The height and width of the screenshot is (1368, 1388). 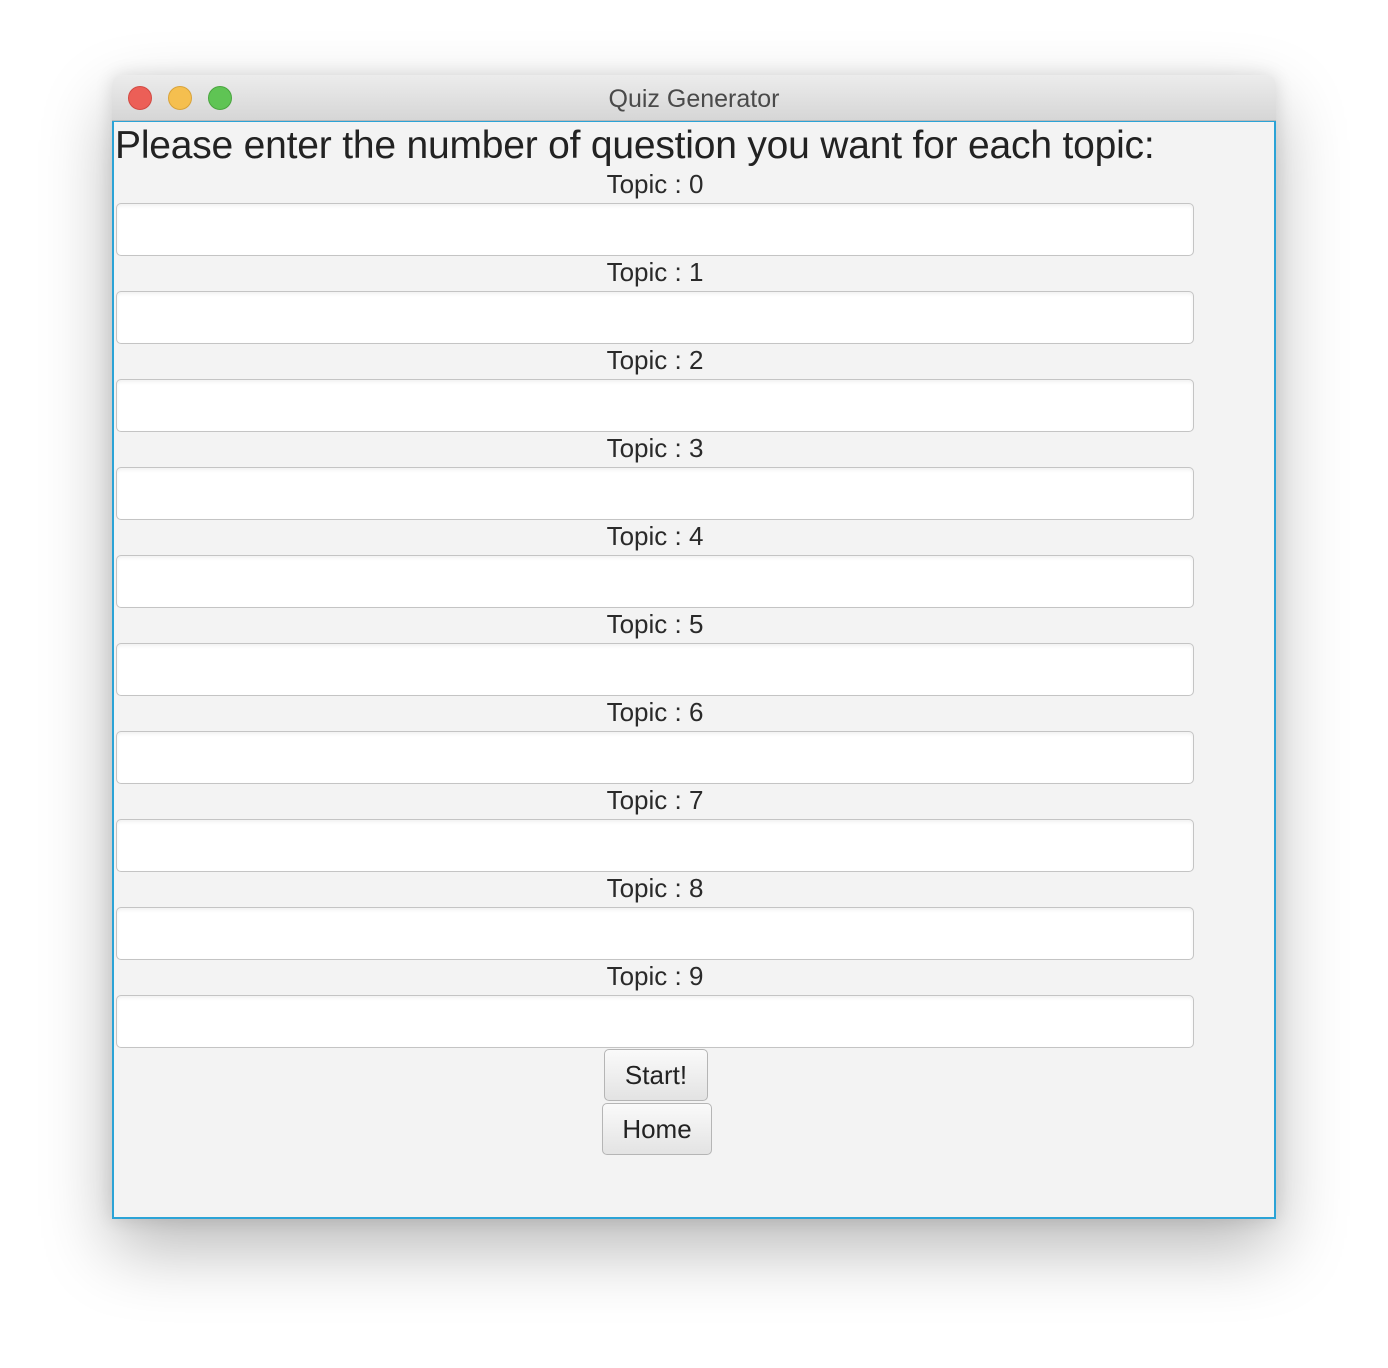 I want to click on topic-5-input, so click(x=655, y=669).